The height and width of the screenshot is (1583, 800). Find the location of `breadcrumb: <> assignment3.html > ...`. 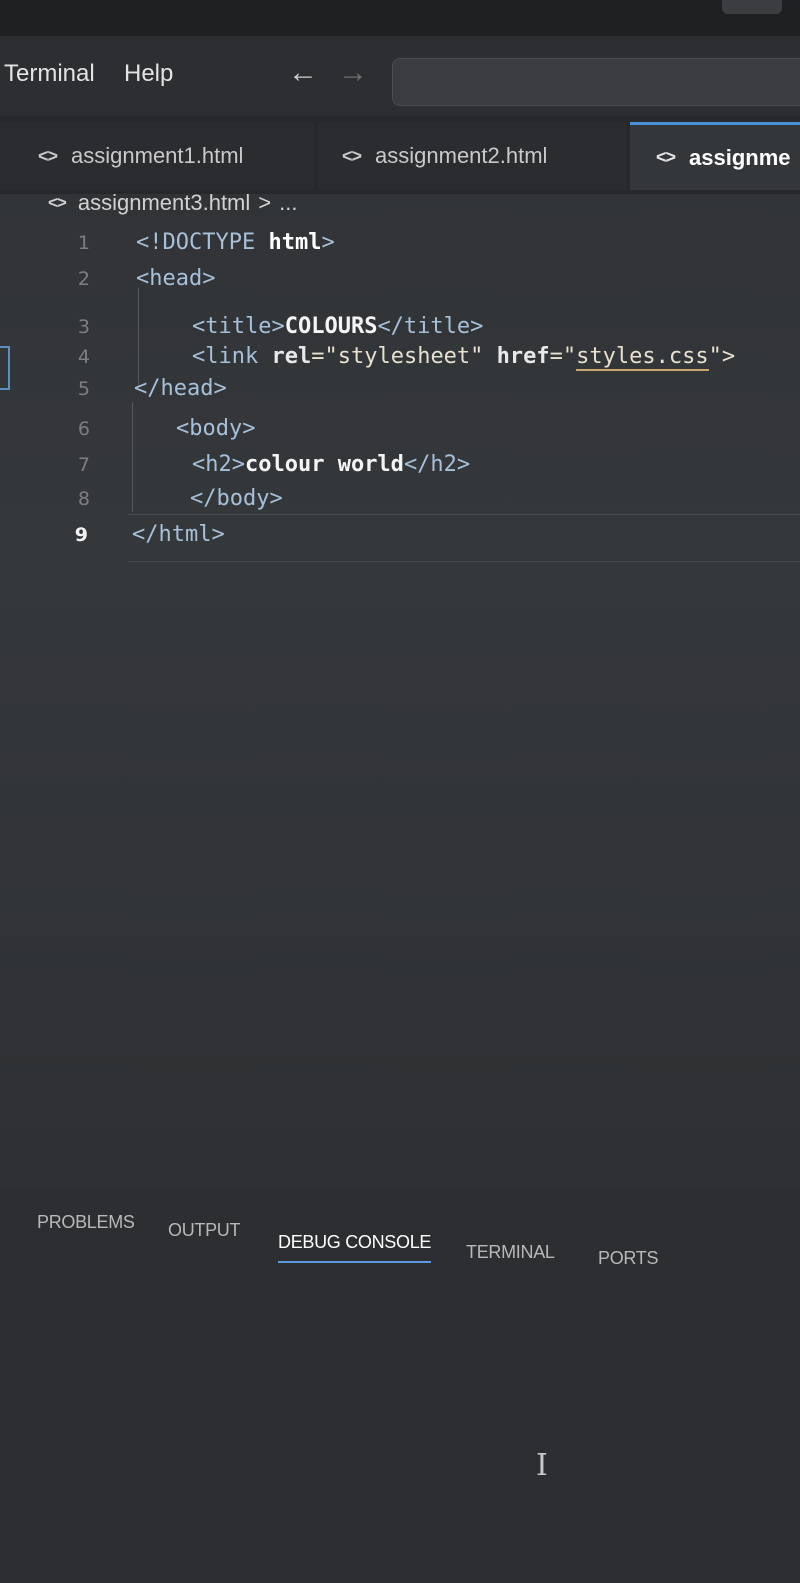

breadcrumb: <> assignment3.html > ... is located at coordinates (172, 203).